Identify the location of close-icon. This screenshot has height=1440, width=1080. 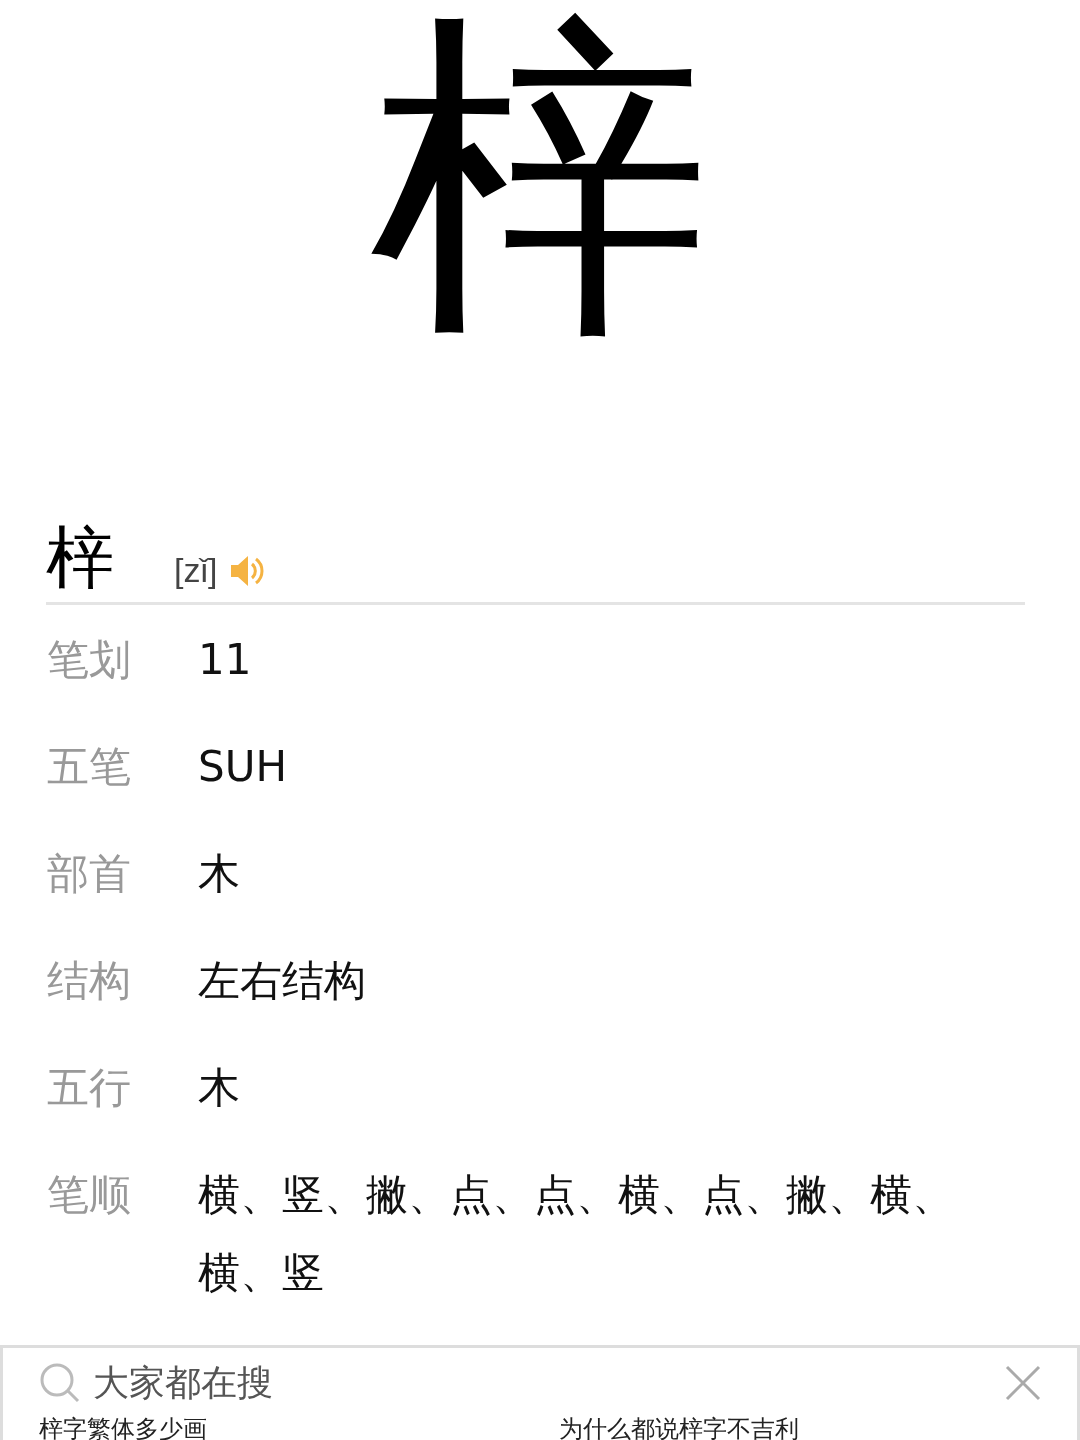
(1023, 1383).